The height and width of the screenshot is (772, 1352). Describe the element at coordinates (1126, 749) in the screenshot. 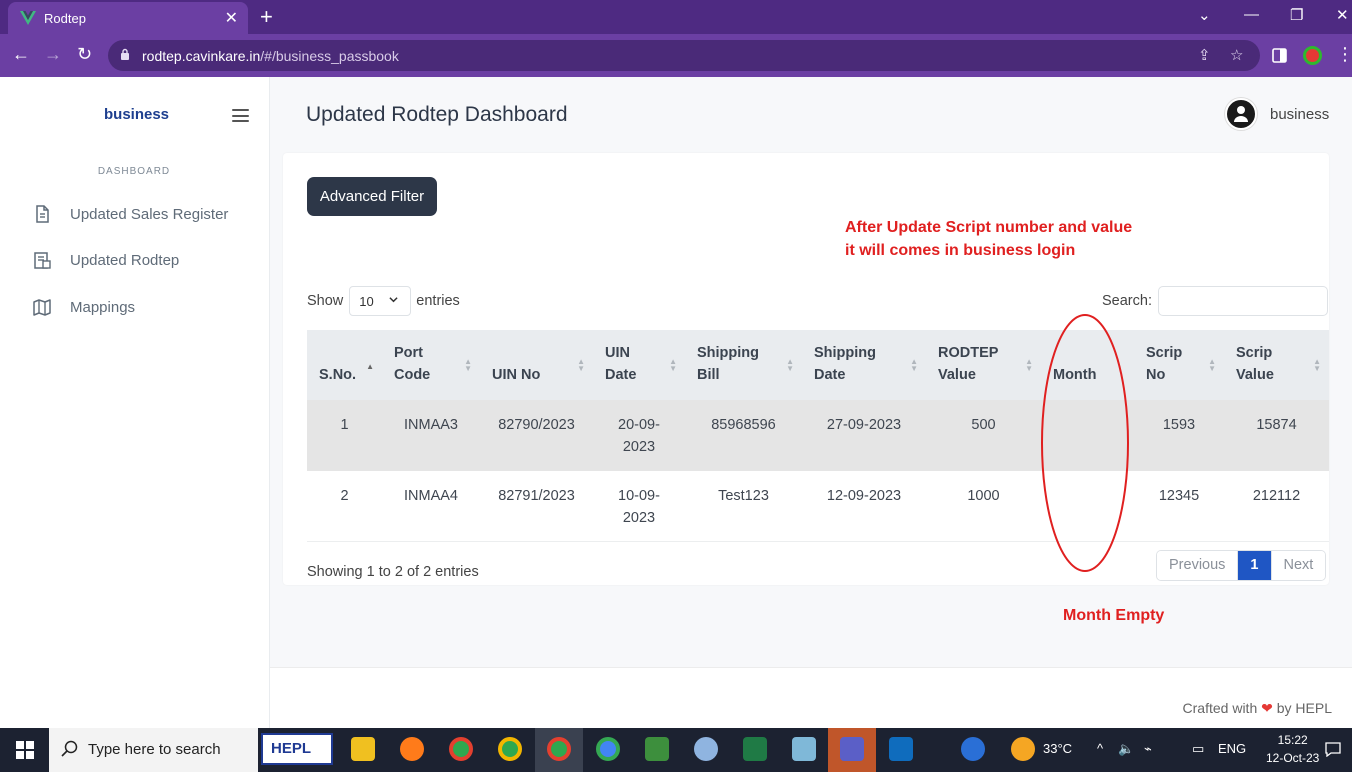

I see `volume-icon: 🔈` at that location.